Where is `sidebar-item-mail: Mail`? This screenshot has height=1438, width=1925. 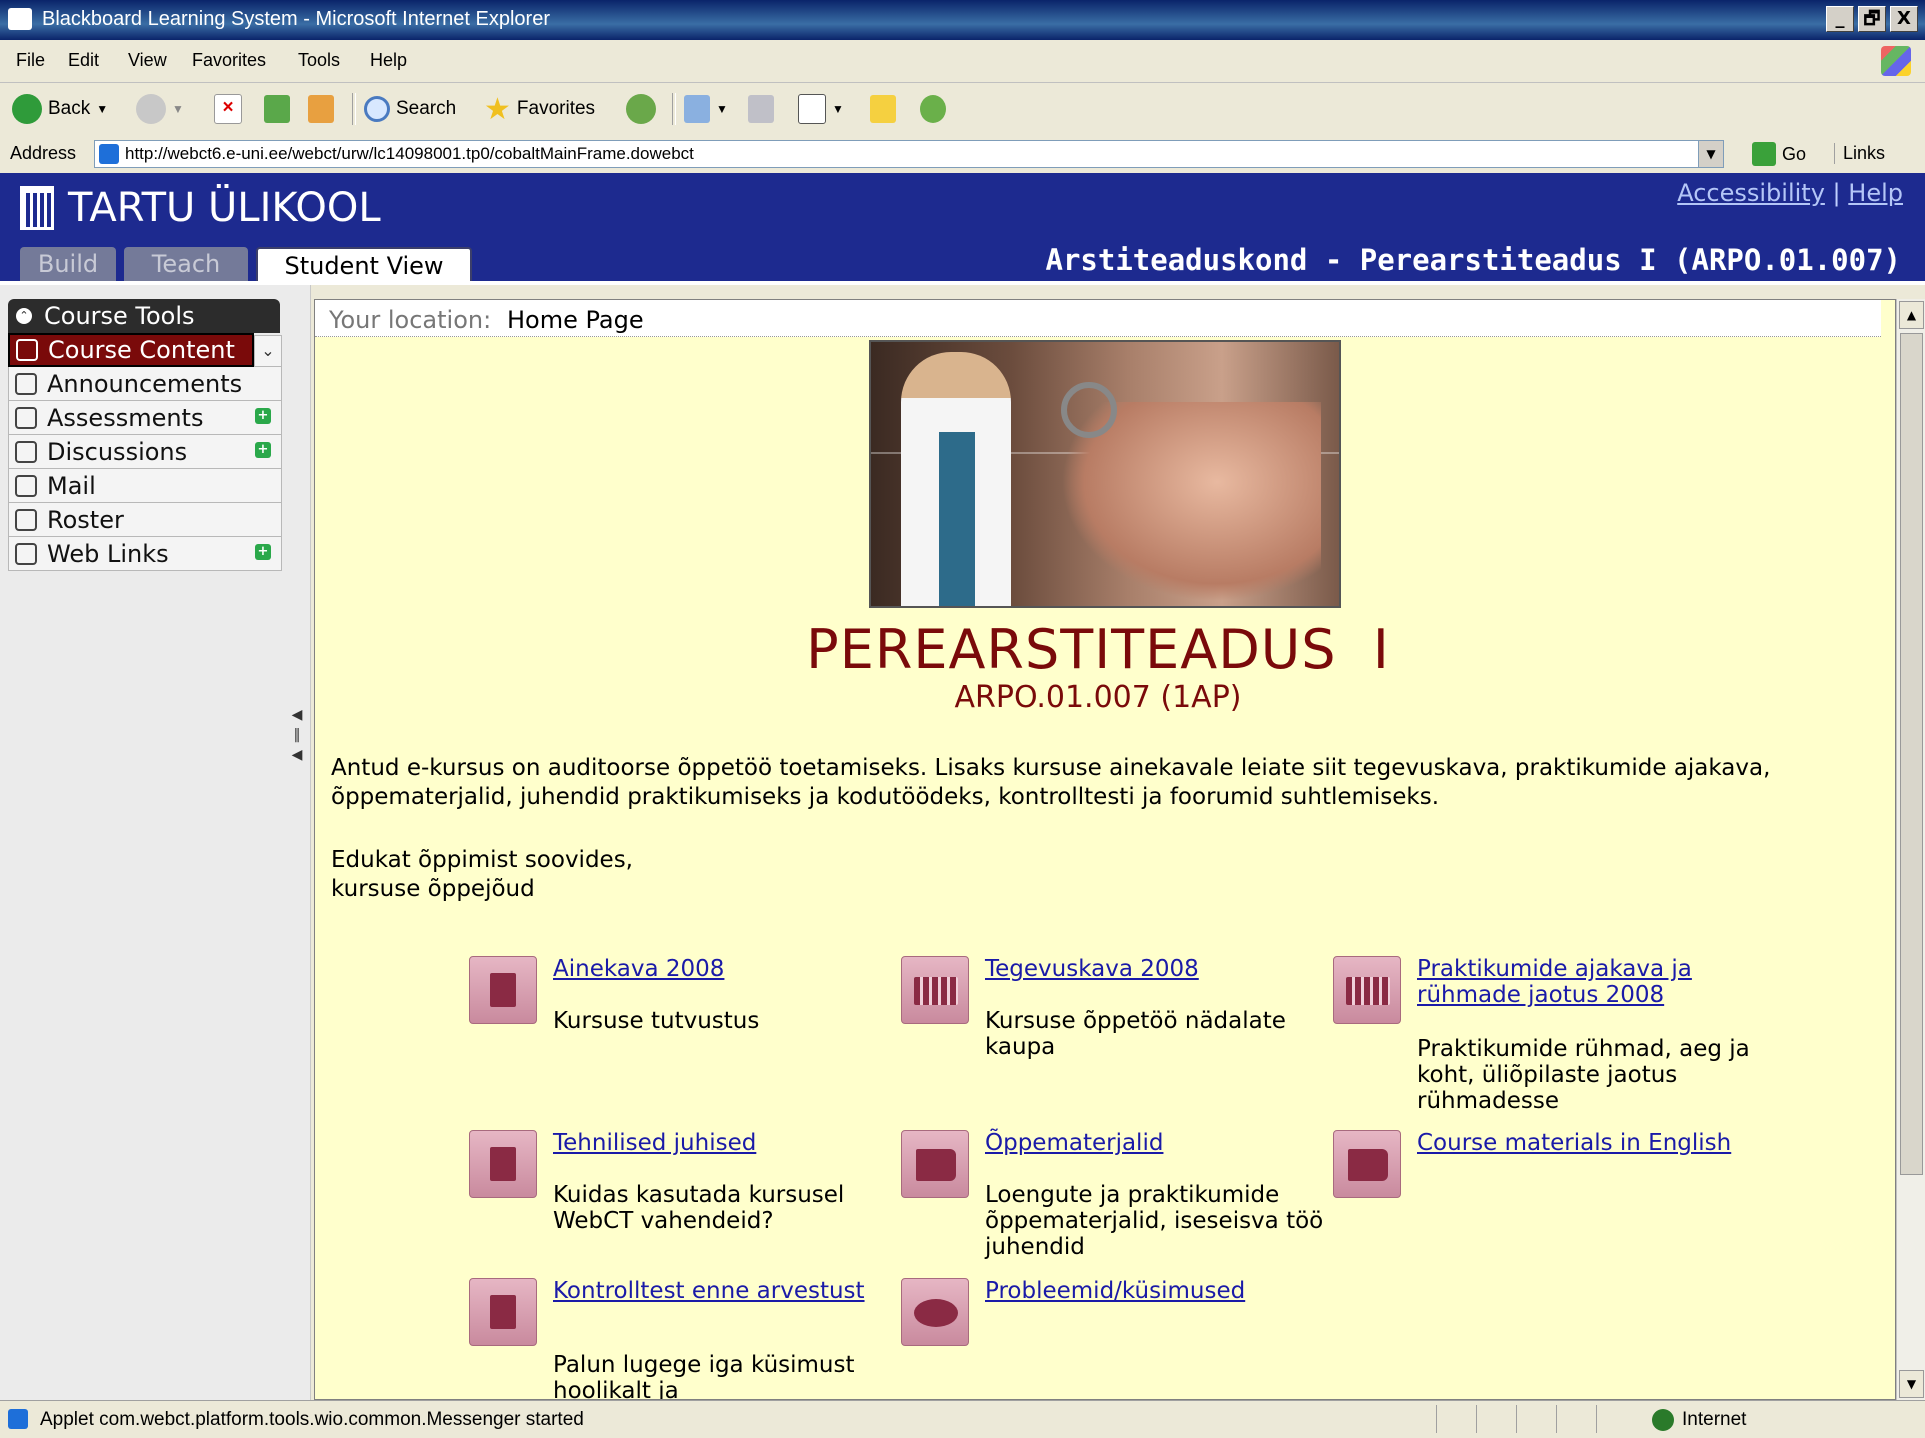
sidebar-item-mail: Mail is located at coordinates (145, 486).